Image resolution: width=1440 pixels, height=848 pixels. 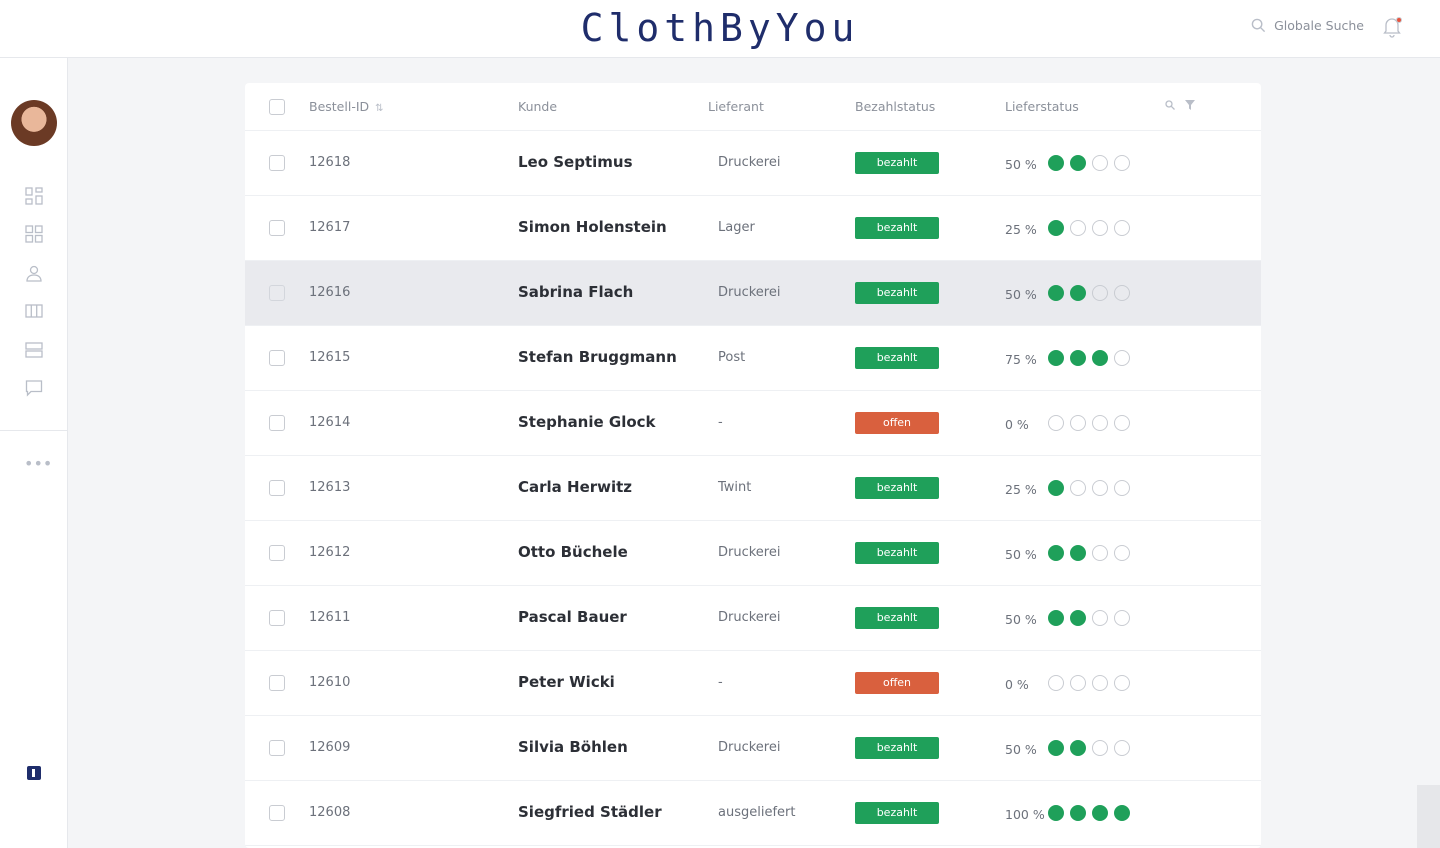 I want to click on customer-name: Stefan Bruggmann, so click(x=597, y=357).